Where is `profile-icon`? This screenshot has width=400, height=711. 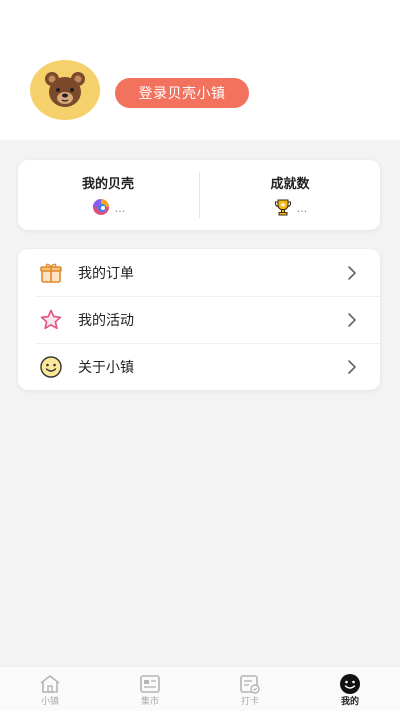 profile-icon is located at coordinates (350, 684).